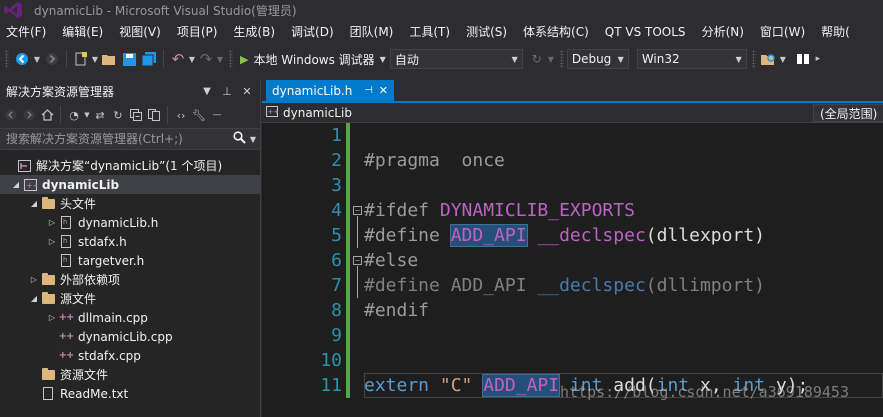 This screenshot has width=883, height=417. What do you see at coordinates (130, 222) in the screenshot?
I see `tree-item-file: ▷ dynamicLib.h` at bounding box center [130, 222].